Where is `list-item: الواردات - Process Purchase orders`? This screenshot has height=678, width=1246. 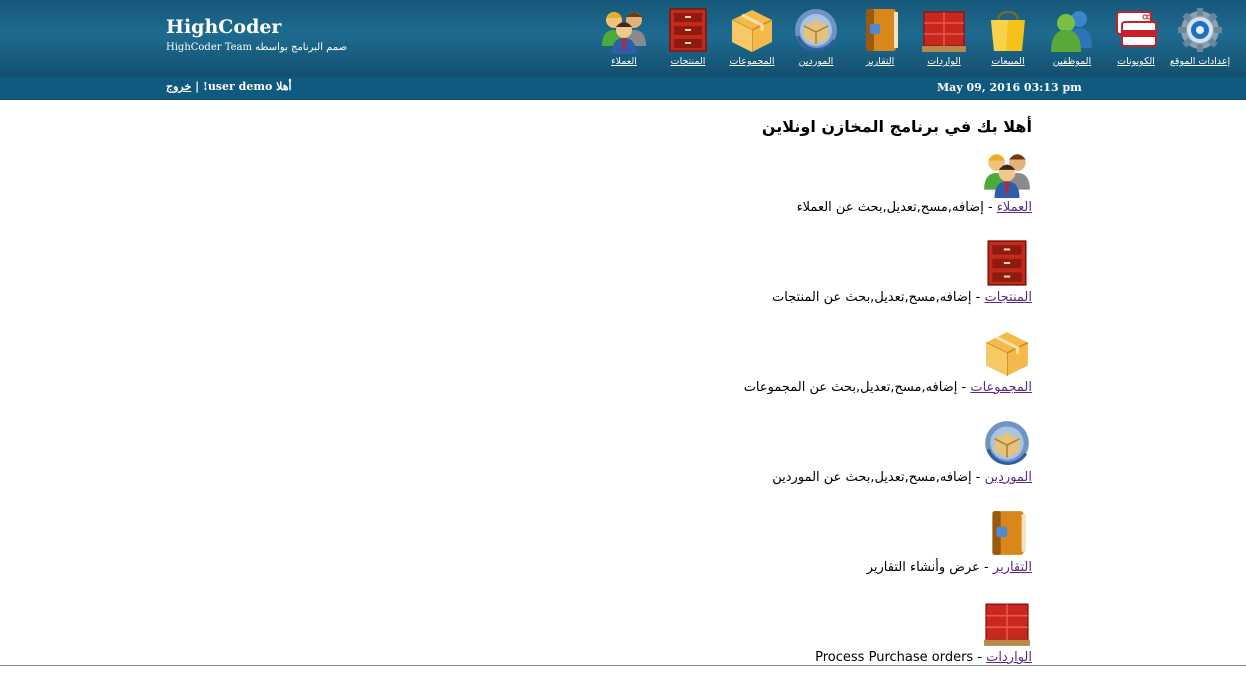 list-item: الواردات - Process Purchase orders is located at coordinates (732, 638).